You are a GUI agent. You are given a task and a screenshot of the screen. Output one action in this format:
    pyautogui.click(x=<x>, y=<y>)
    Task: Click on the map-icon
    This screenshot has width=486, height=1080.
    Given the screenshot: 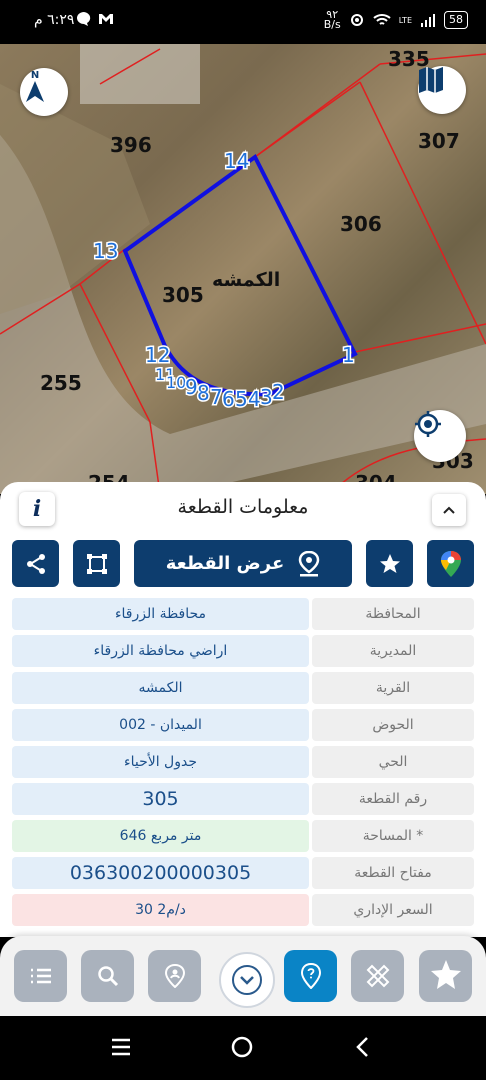 What is the action you would take?
    pyautogui.click(x=431, y=80)
    